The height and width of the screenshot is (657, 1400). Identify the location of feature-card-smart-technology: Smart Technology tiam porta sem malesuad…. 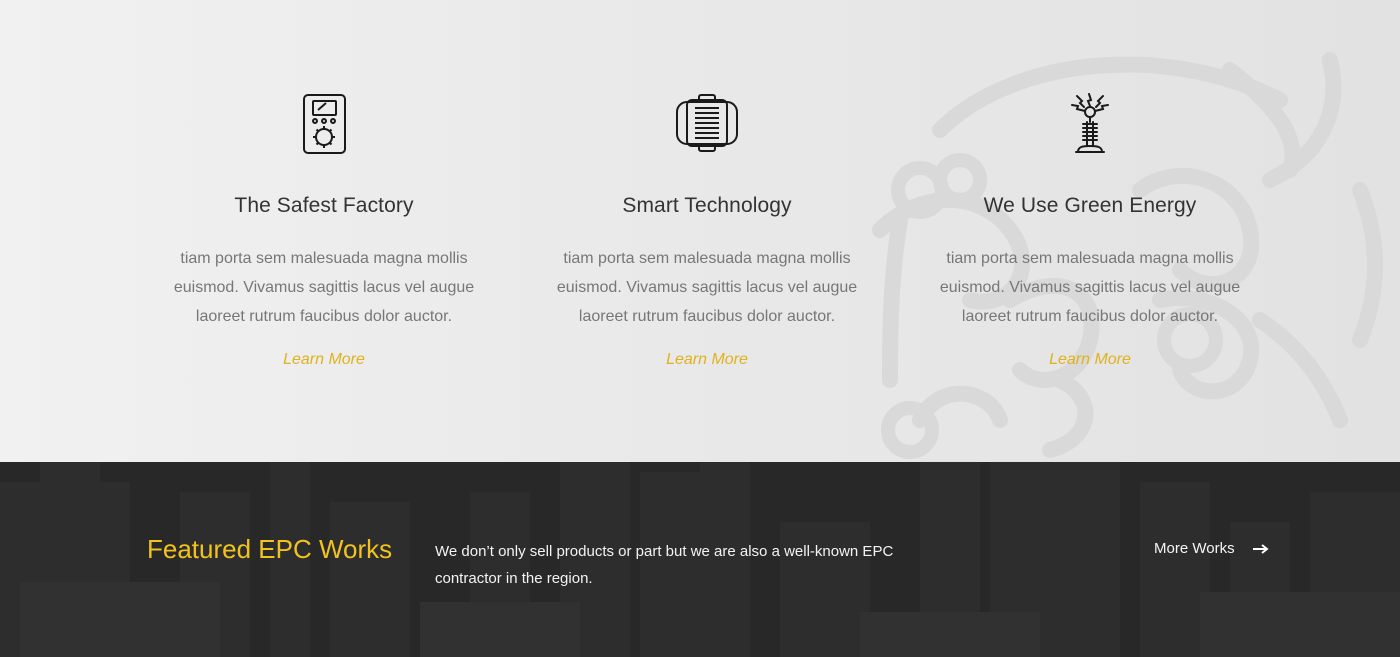
(707, 230).